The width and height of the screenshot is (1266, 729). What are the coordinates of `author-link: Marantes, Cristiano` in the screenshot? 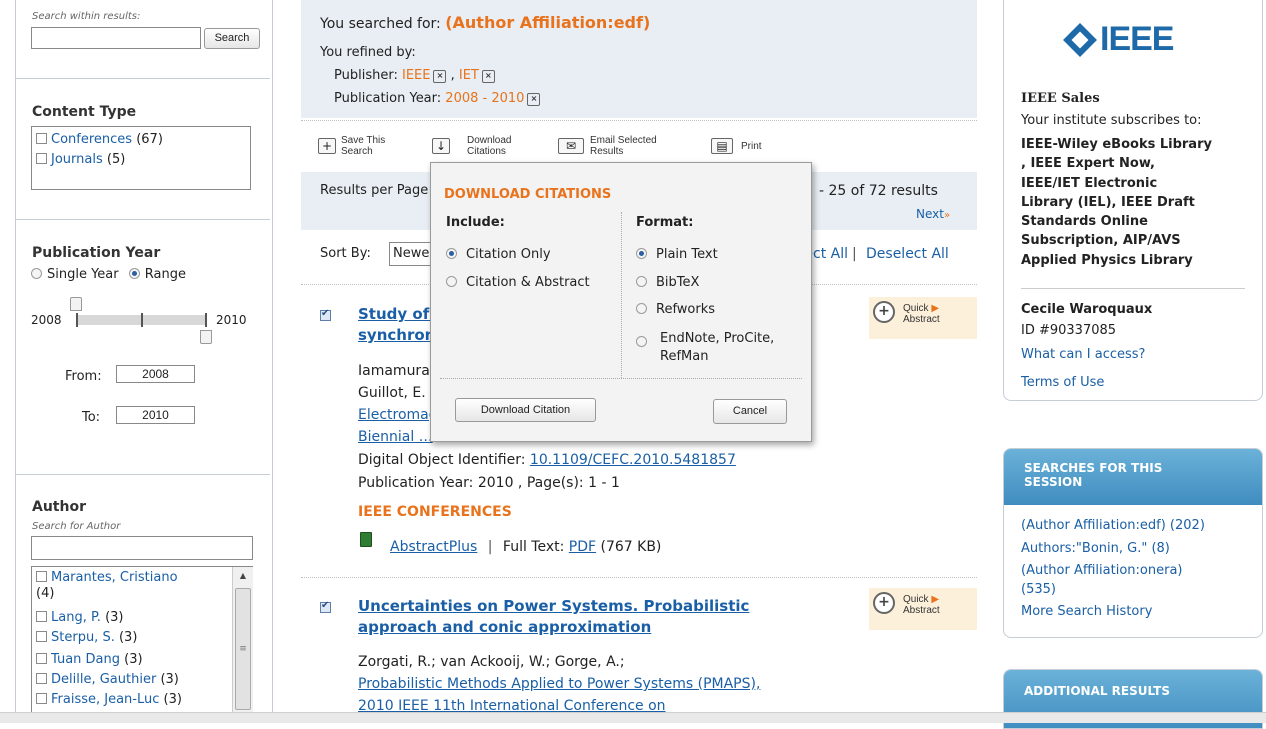 It's located at (114, 577).